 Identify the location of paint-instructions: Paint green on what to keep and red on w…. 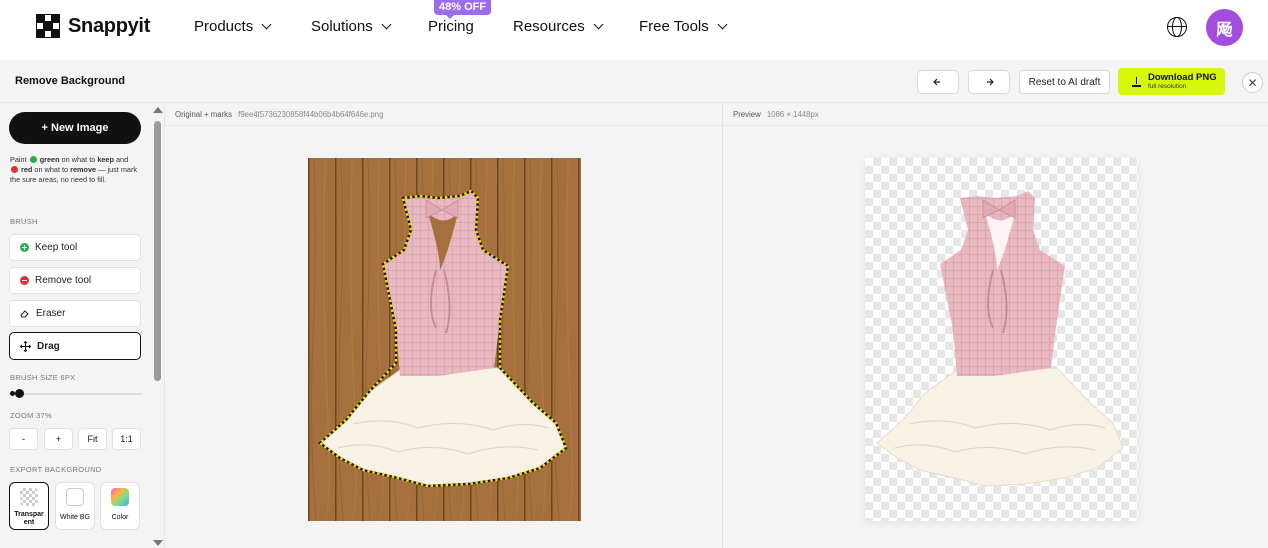
(74, 170).